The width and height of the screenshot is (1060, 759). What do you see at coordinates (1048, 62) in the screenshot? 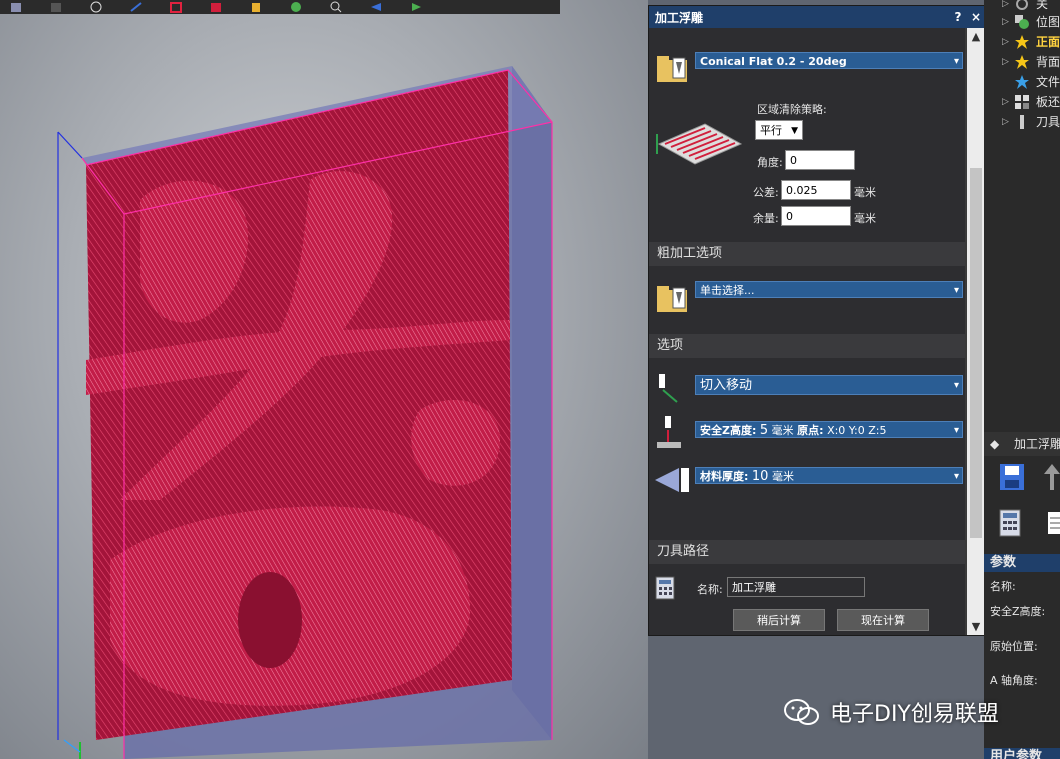
I see `tree-label: 背面` at bounding box center [1048, 62].